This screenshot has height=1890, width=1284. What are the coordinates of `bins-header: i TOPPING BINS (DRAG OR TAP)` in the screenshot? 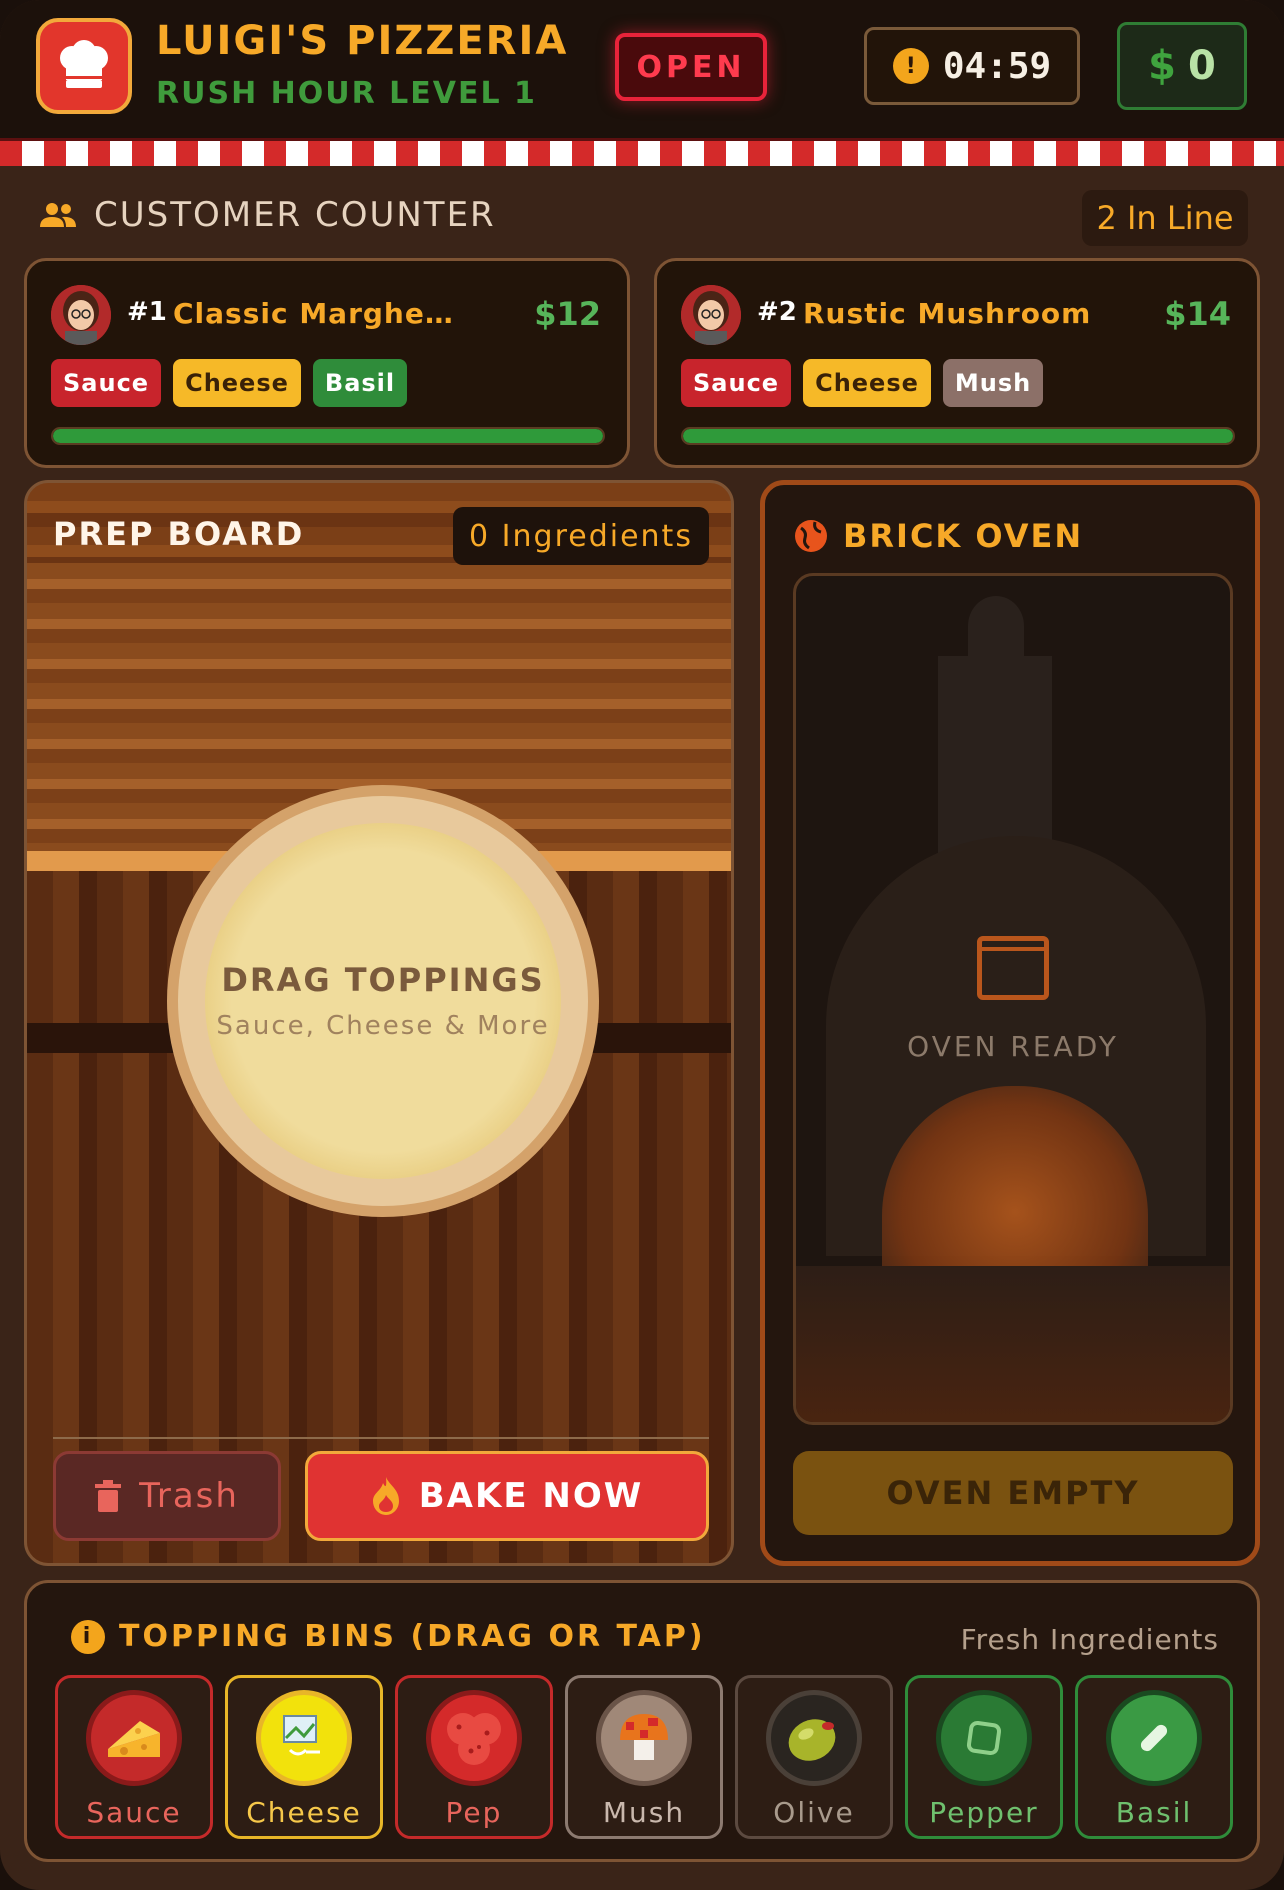 It's located at (388, 1636).